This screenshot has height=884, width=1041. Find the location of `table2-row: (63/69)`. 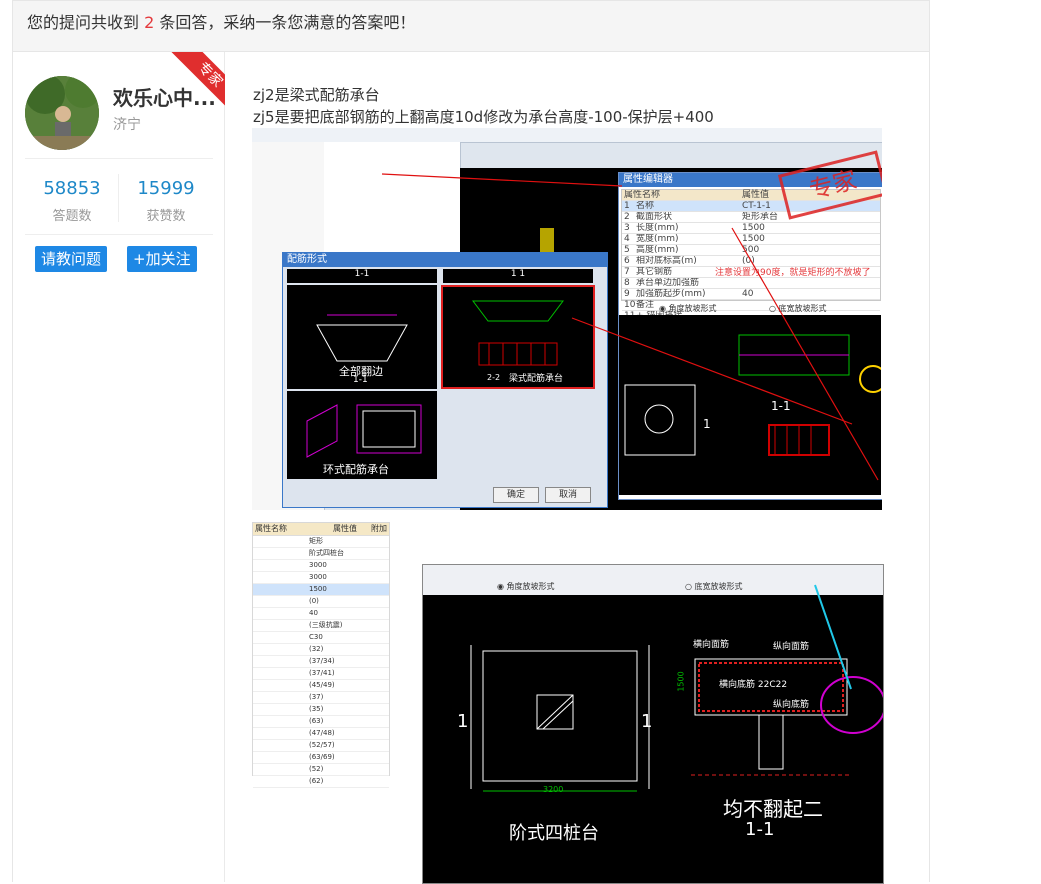

table2-row: (63/69) is located at coordinates (321, 758).